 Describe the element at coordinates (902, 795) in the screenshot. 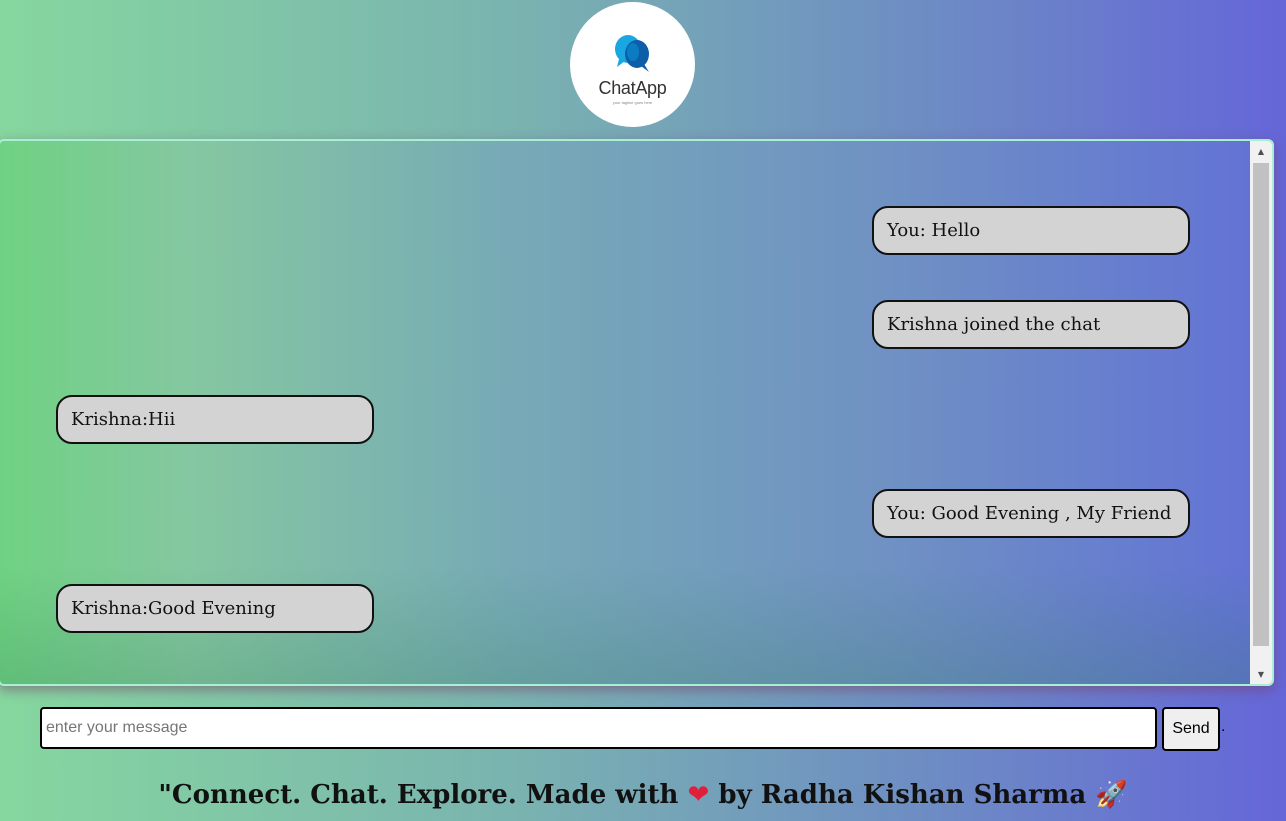

I see `footer-text-after: by Radha Kishan Sharma` at that location.